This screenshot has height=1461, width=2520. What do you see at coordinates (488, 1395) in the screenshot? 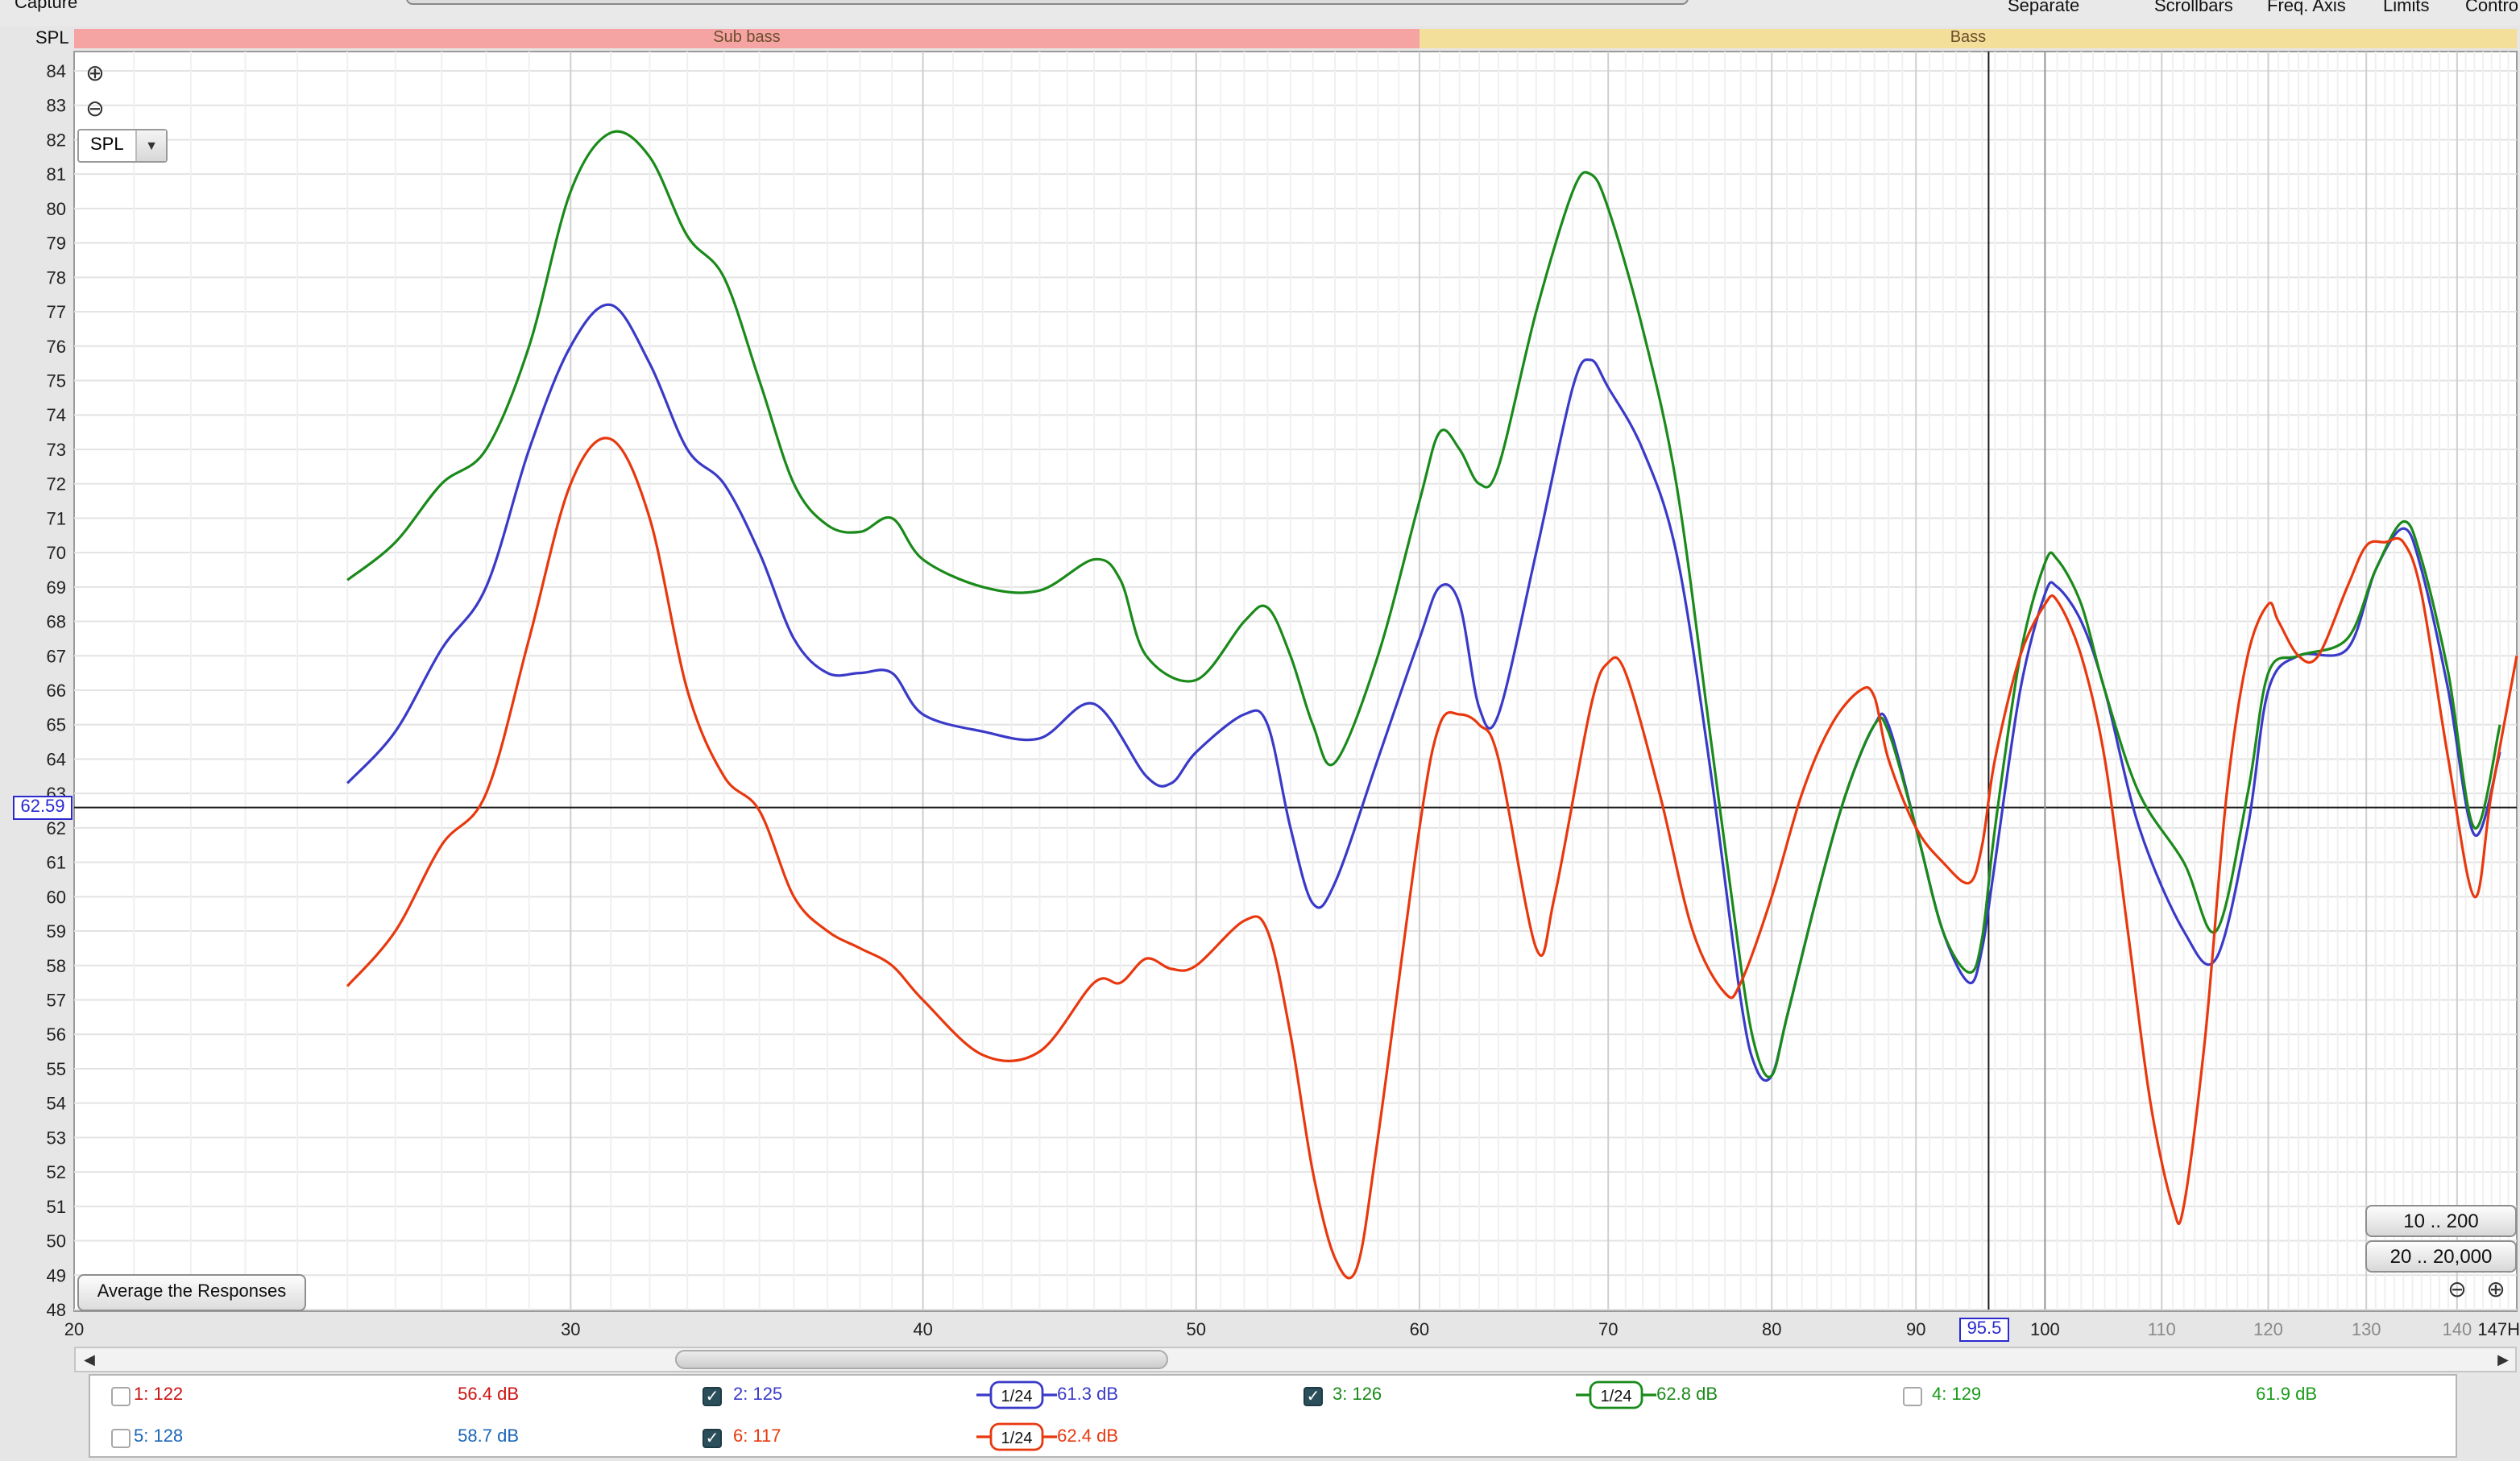
I see `legend-item-value: 56.4 dB` at bounding box center [488, 1395].